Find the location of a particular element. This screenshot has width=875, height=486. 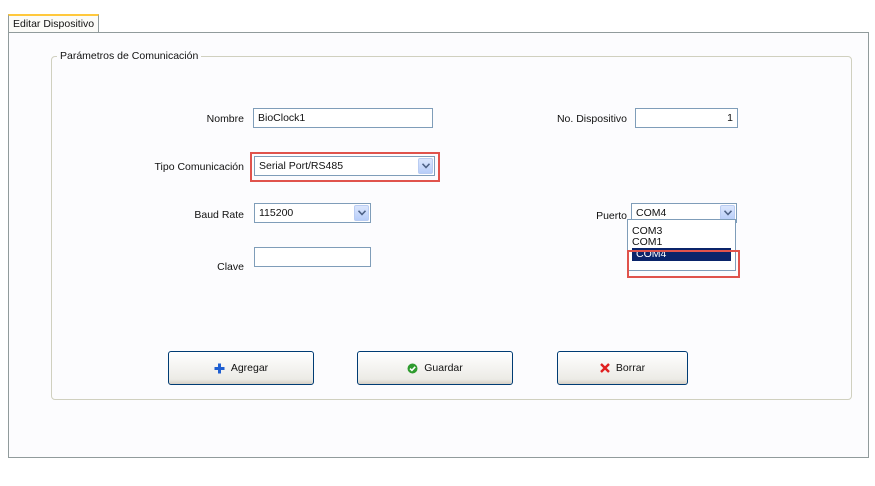

check-circle-icon is located at coordinates (412, 368).